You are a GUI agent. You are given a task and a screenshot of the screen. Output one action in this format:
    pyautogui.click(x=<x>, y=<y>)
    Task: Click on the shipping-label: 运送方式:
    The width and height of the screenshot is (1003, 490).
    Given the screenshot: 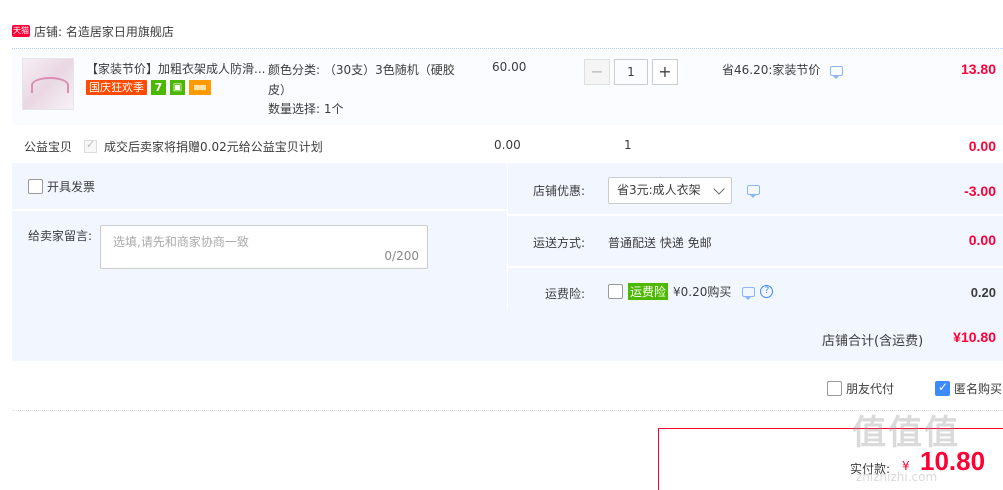 What is the action you would take?
    pyautogui.click(x=559, y=243)
    